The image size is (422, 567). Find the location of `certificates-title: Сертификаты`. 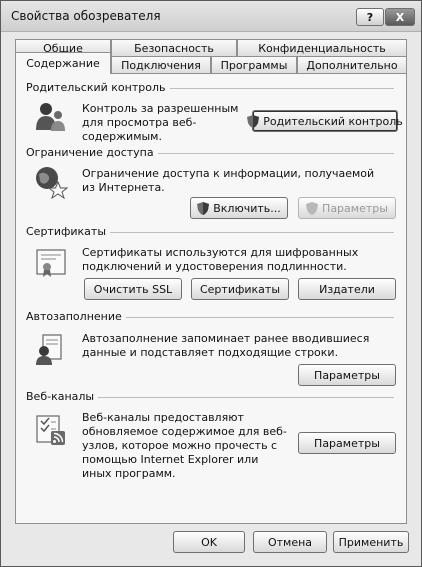

certificates-title: Сертификаты is located at coordinates (68, 231).